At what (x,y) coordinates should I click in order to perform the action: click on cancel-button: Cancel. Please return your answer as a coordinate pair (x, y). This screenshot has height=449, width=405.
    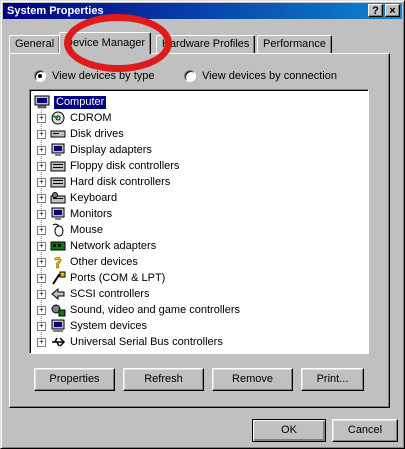
    Looking at the image, I should click on (365, 430).